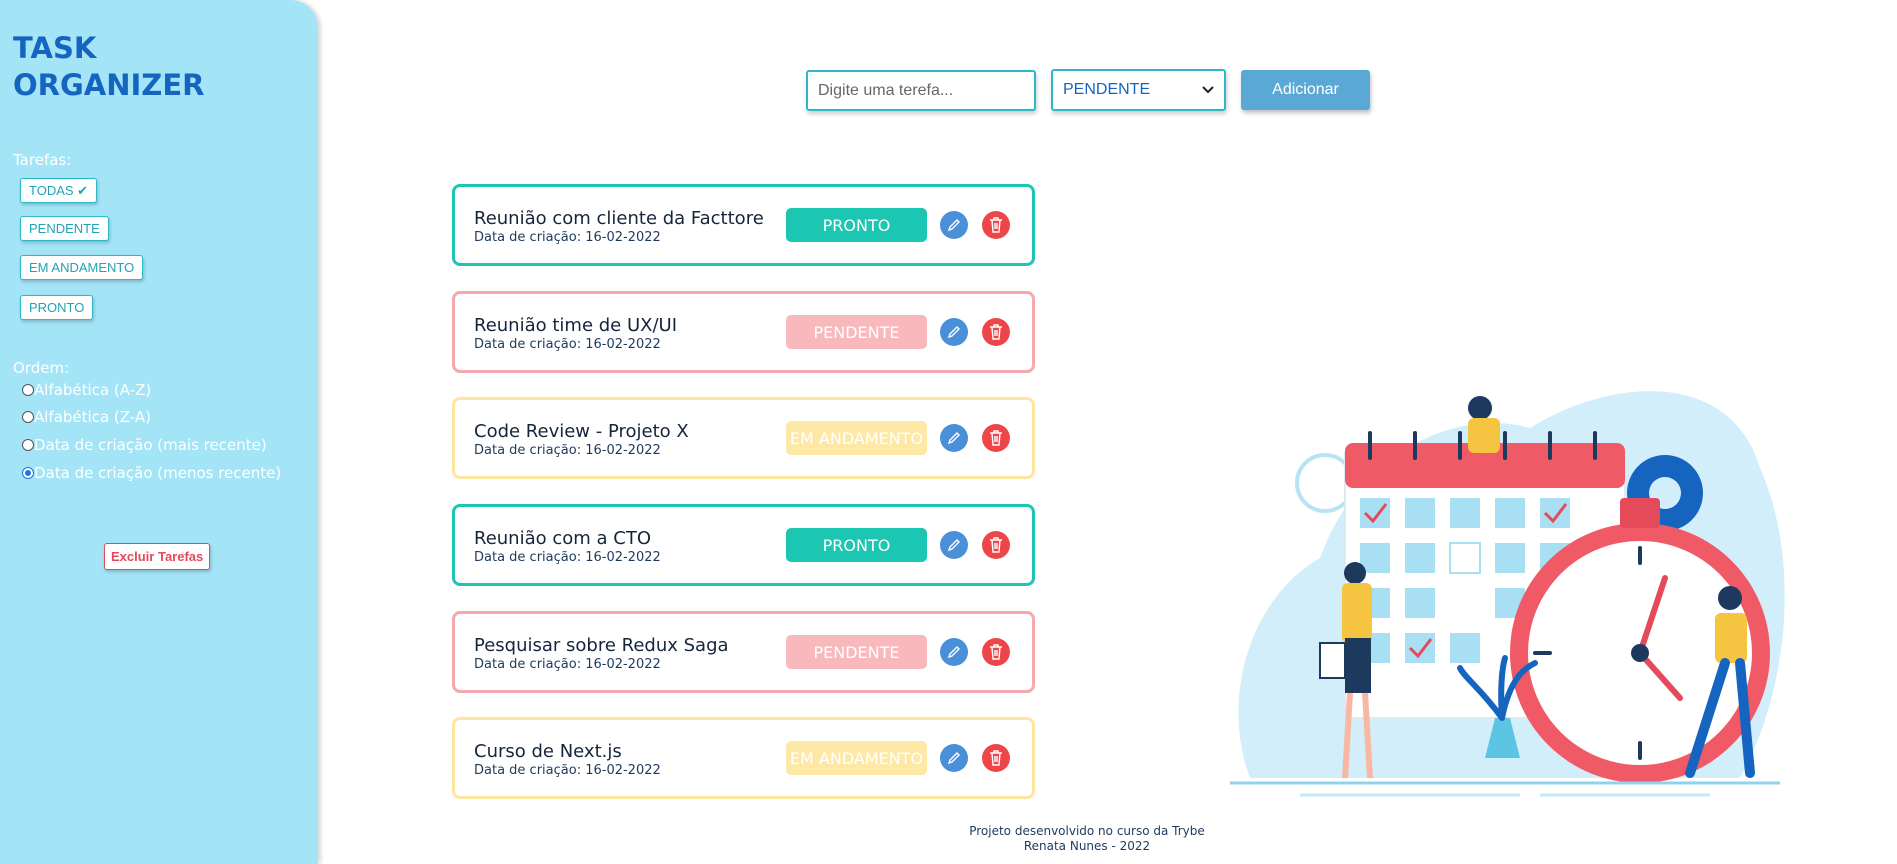 This screenshot has width=1897, height=864. I want to click on footer-credit: Projeto desenvolvido no curso da Trybe, so click(1087, 831).